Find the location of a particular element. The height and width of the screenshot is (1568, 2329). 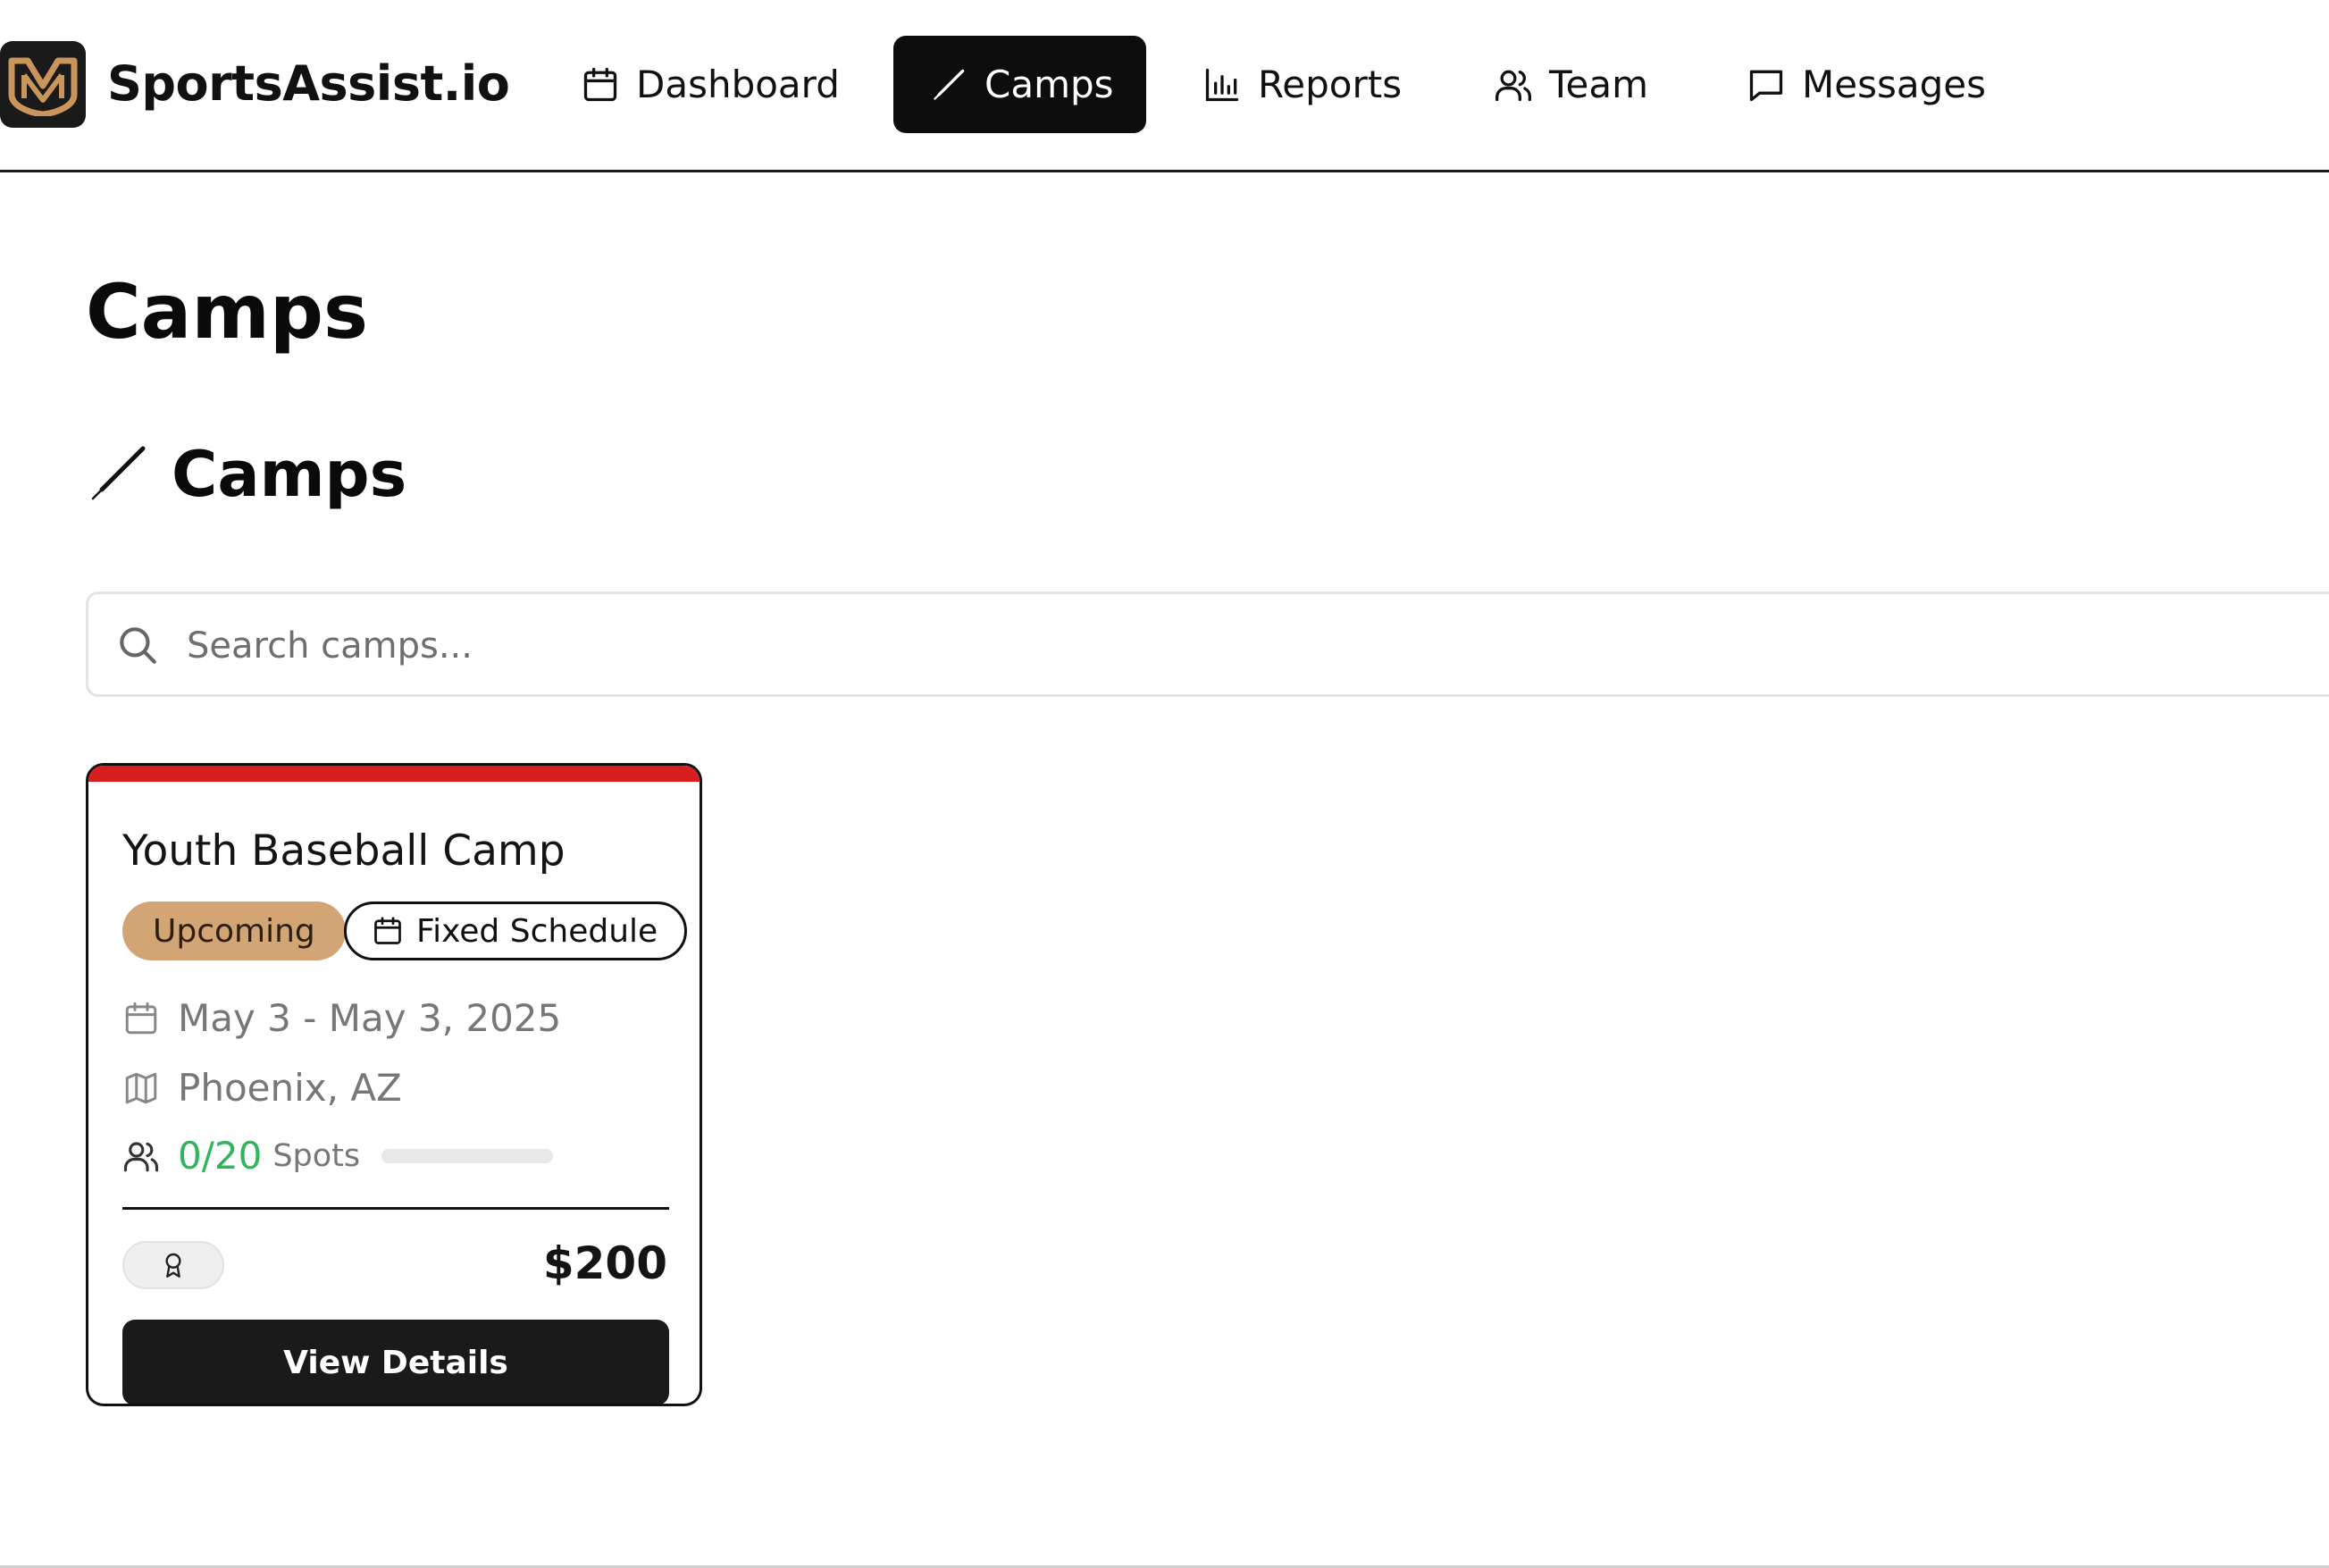

spots-label: Spots is located at coordinates (316, 1155).